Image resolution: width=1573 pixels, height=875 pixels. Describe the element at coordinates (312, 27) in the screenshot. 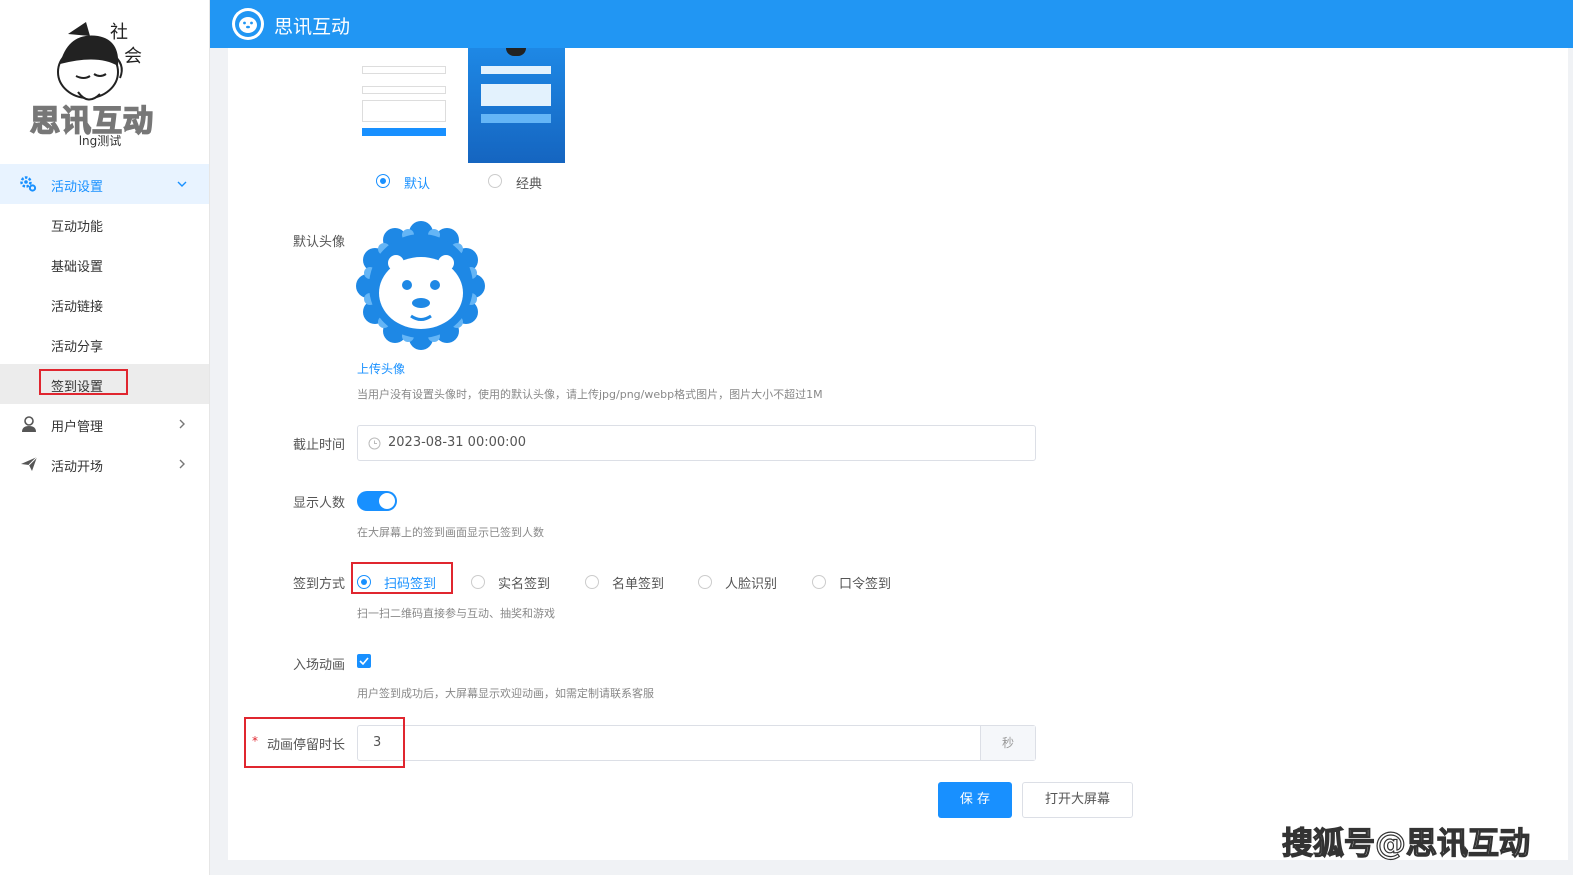

I see `app-title: 思讯互动` at that location.